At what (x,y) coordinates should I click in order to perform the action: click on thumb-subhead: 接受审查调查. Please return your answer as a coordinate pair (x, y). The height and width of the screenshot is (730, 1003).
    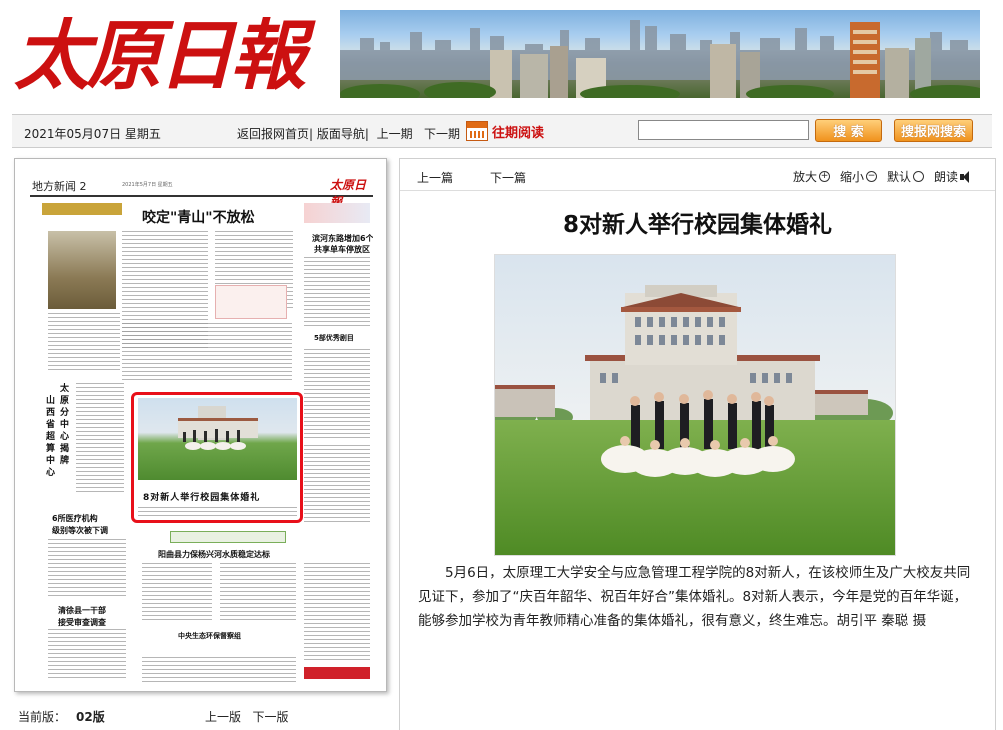
    Looking at the image, I should click on (82, 622).